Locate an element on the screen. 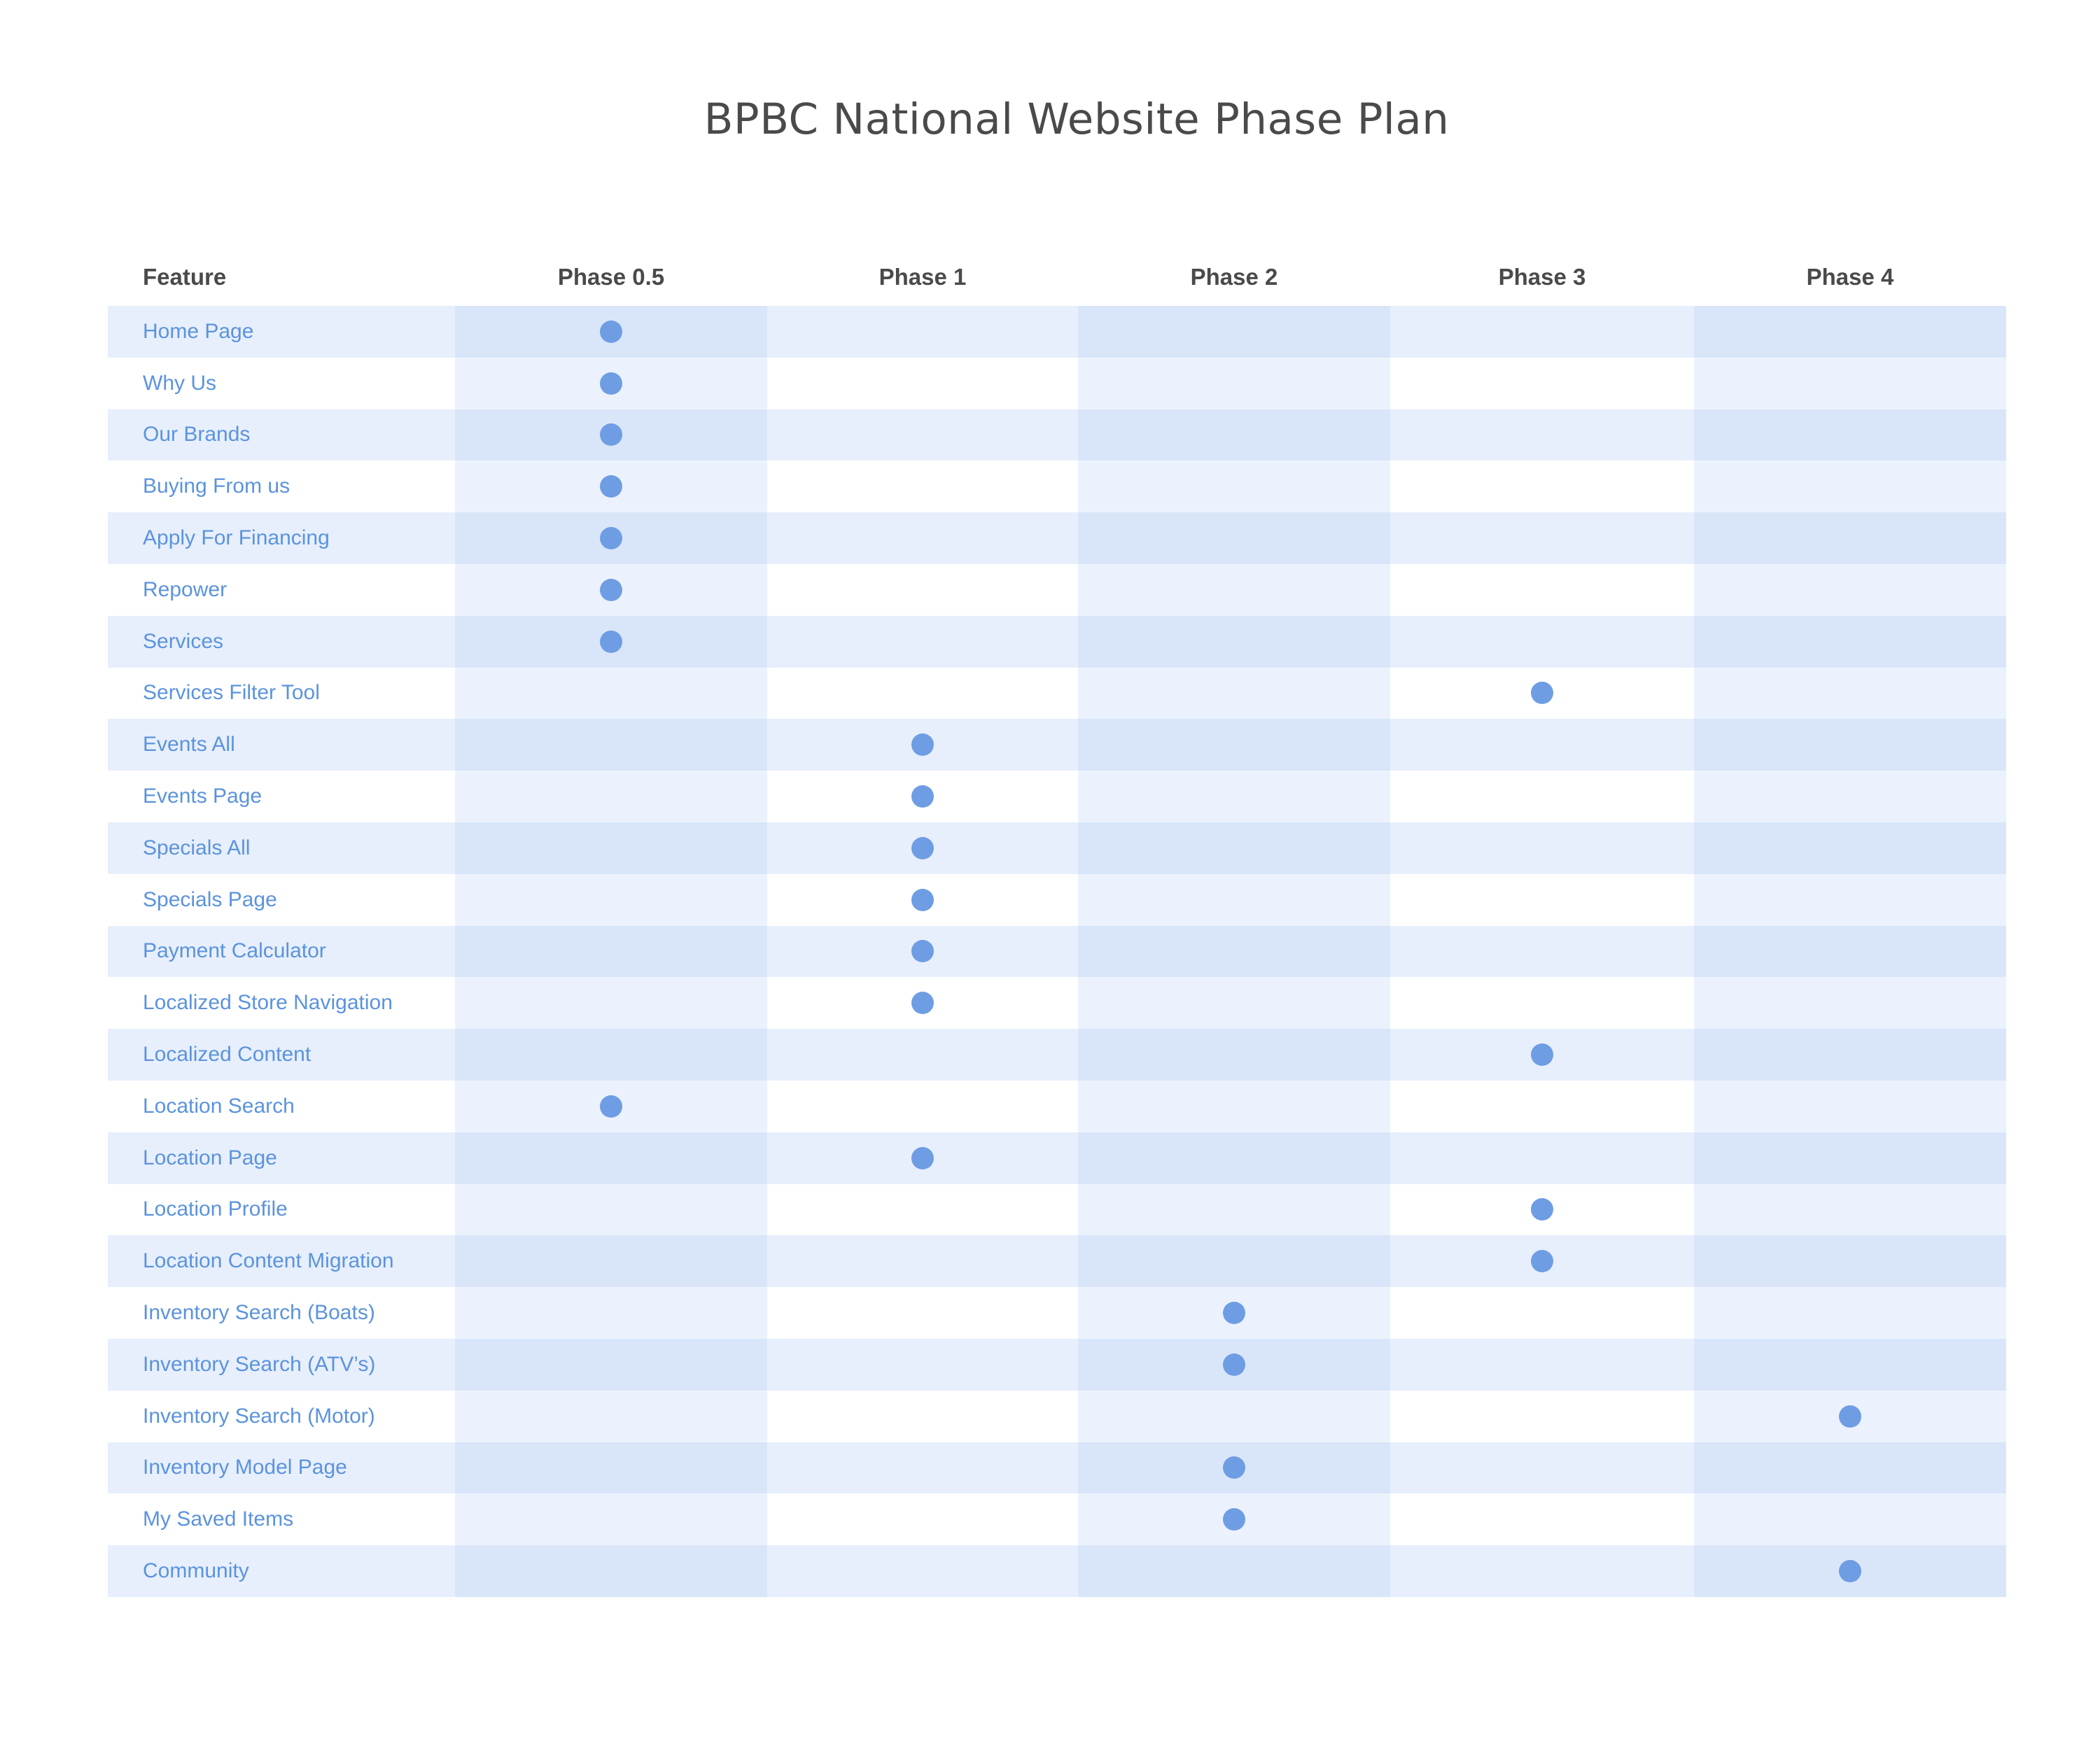 The image size is (2100, 1737). feature-label: Events Page is located at coordinates (281, 796).